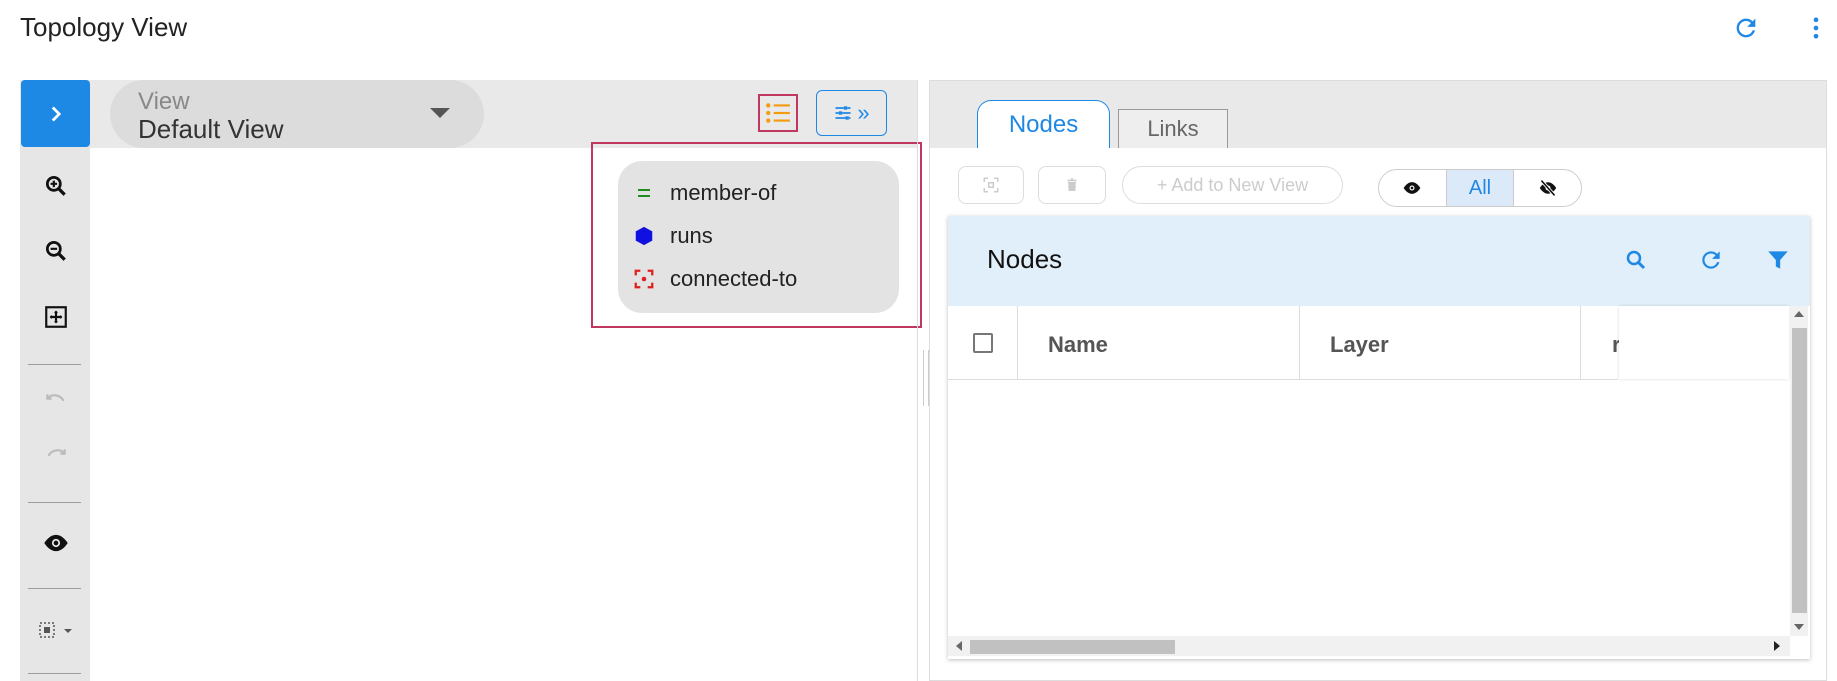 The height and width of the screenshot is (681, 1837). Describe the element at coordinates (1232, 185) in the screenshot. I see `add-to-new-view-button: + Add to New View` at that location.